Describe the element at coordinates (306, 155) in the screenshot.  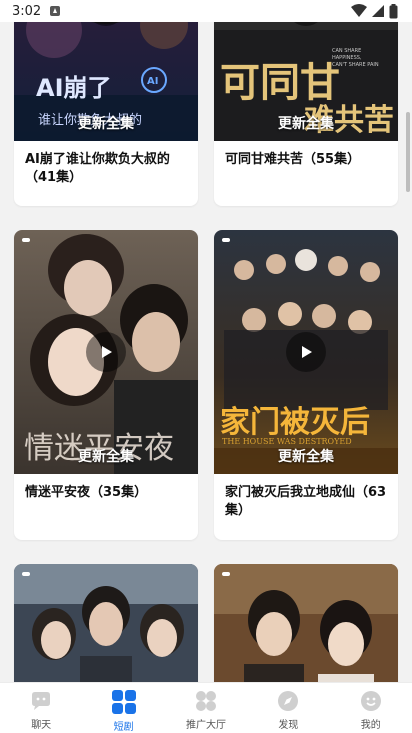
I see `drama-title: 可同甘难共苦（55集）` at that location.